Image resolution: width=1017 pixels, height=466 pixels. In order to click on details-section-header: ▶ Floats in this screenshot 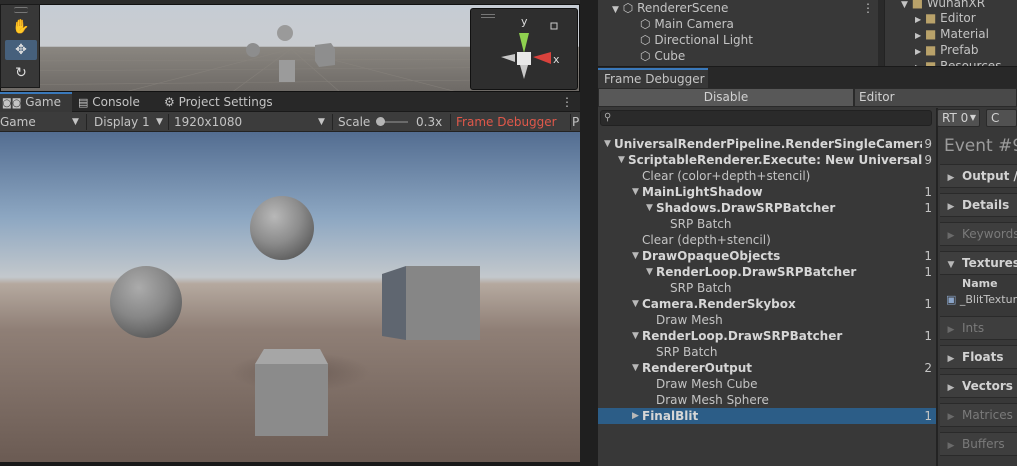, I will do `click(978, 357)`.